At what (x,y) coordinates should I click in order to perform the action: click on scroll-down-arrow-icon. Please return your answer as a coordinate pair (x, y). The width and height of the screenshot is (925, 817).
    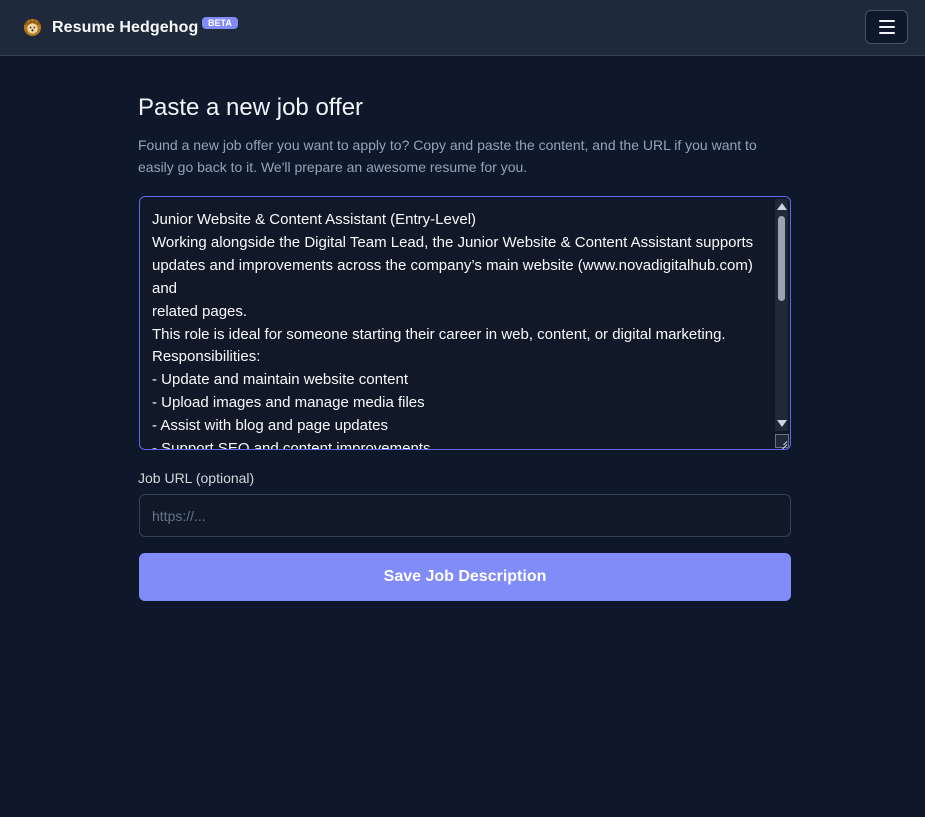
    Looking at the image, I should click on (782, 423).